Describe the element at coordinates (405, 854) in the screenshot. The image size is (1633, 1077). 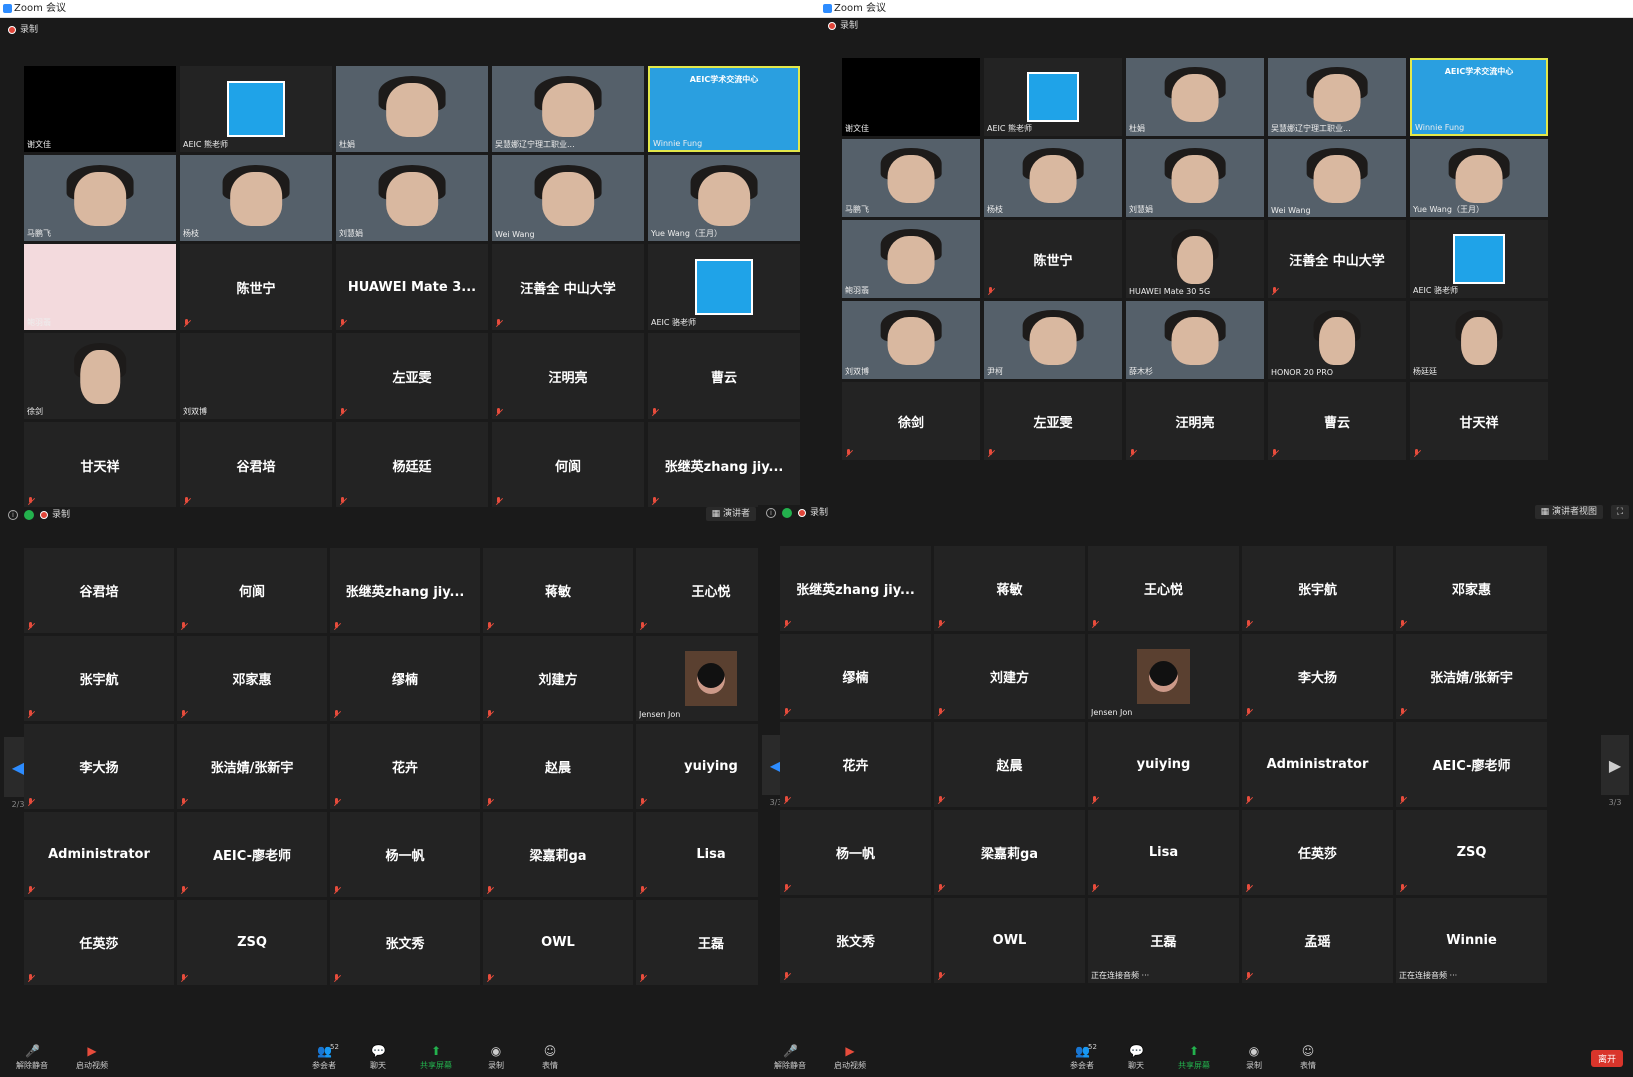
I see `participant-tile: 杨一帆` at that location.